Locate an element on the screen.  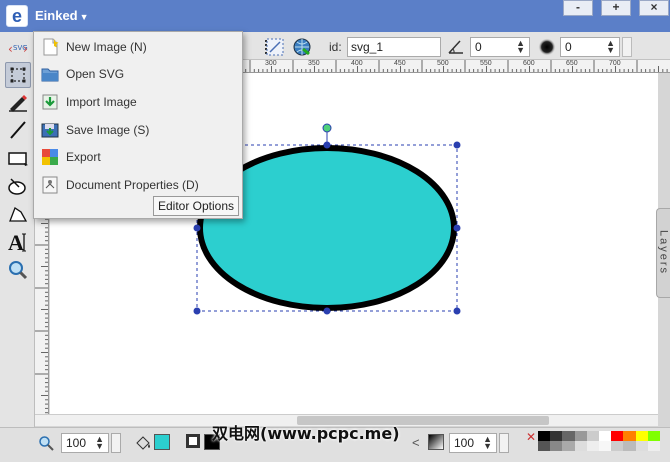
menu-item-document-properties: Document Properties (D) is located at coordinates (139, 185).